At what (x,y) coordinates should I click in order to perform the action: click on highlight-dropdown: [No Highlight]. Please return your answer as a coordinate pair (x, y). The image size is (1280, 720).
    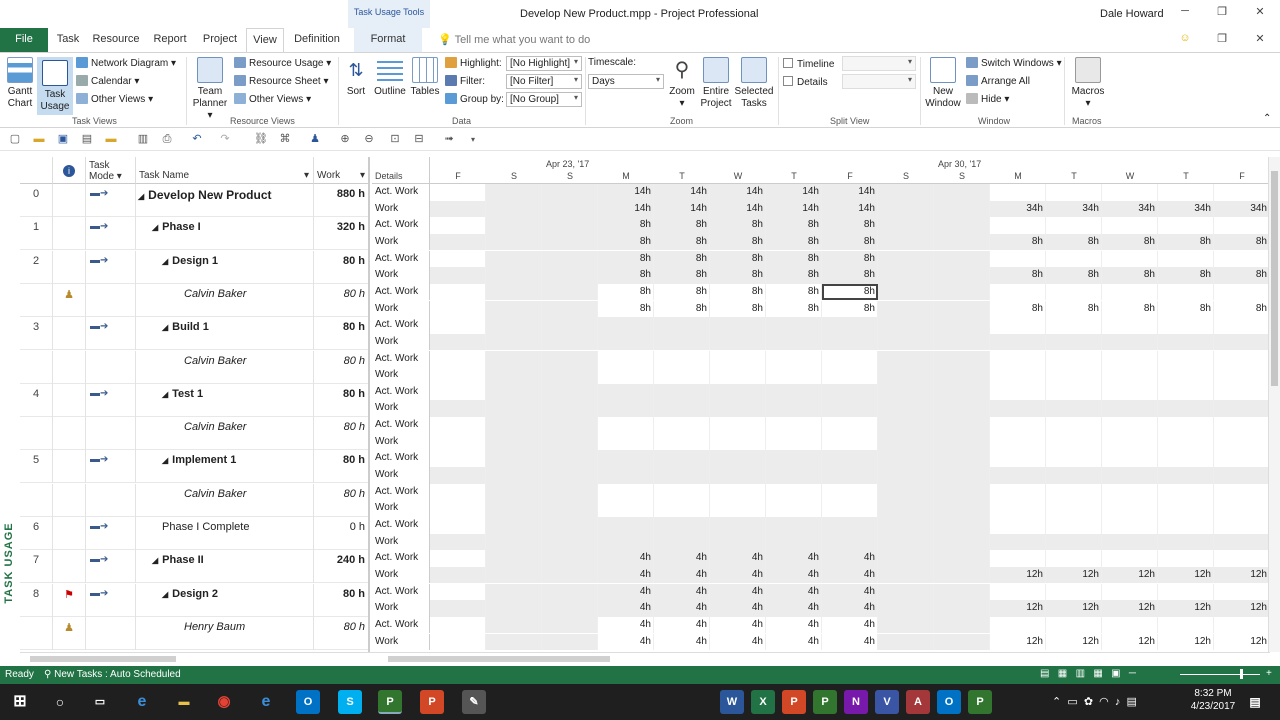
    Looking at the image, I should click on (544, 63).